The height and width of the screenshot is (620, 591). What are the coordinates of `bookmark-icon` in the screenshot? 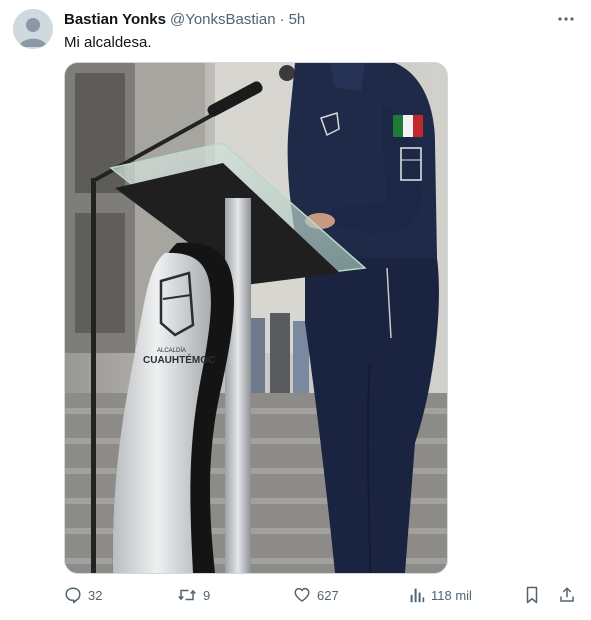 It's located at (532, 595).